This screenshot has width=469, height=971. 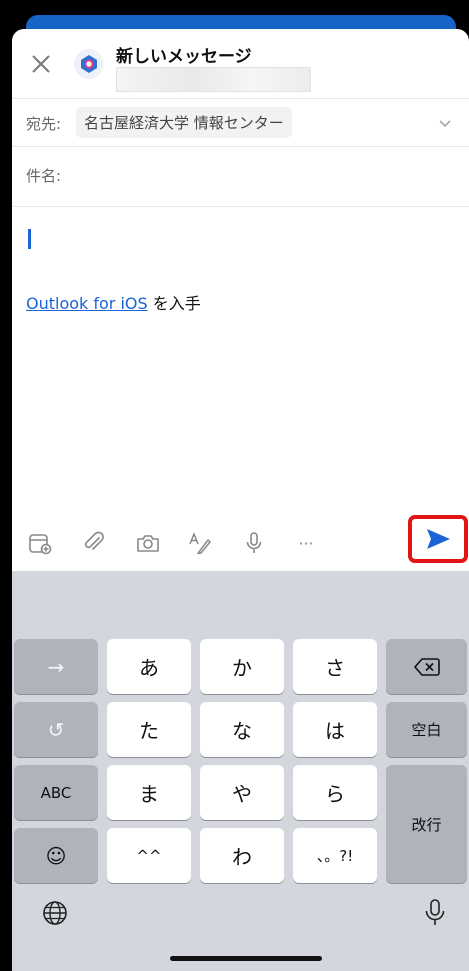 What do you see at coordinates (426, 824) in the screenshot?
I see `return-key: 改行` at bounding box center [426, 824].